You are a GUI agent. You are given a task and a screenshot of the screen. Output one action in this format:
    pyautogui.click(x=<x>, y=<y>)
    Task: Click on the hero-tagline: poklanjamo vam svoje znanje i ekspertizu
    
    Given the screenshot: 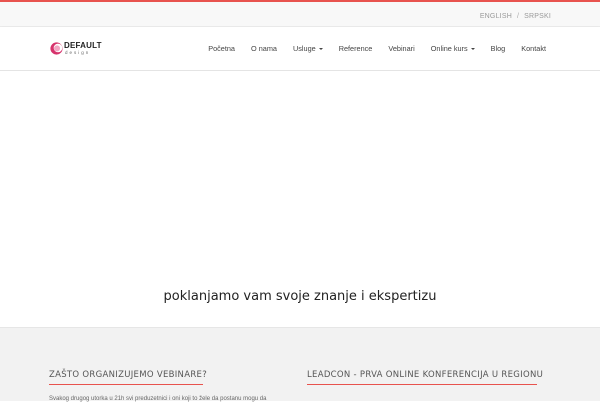 What is the action you would take?
    pyautogui.click(x=300, y=296)
    